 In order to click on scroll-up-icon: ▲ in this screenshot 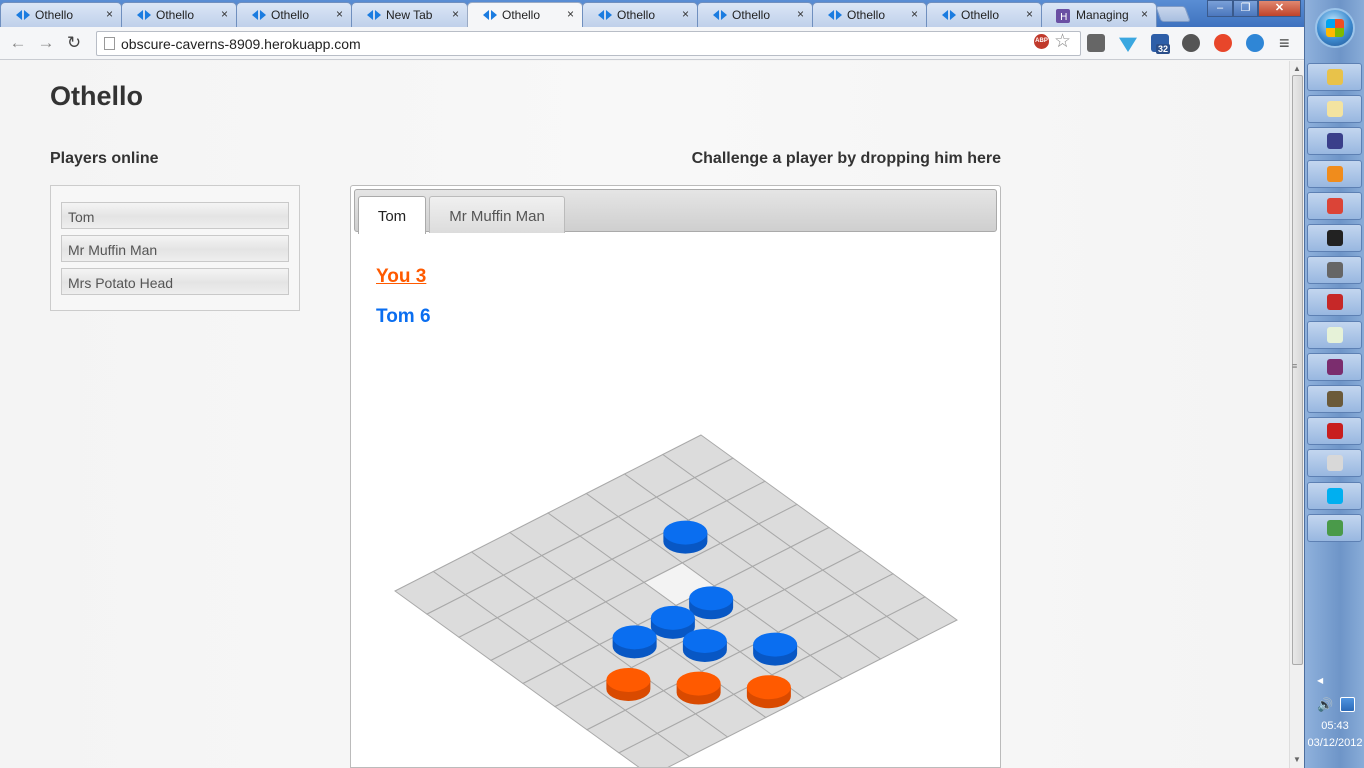, I will do `click(1297, 68)`.